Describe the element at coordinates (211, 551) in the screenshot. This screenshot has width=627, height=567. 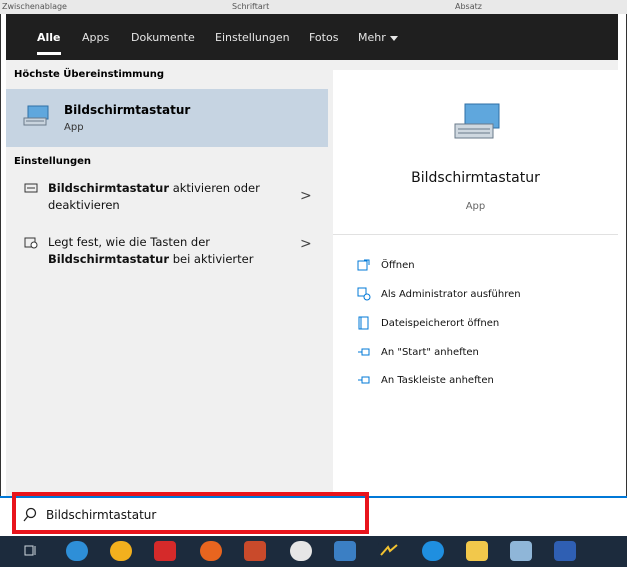
I see `firefox-icon` at that location.